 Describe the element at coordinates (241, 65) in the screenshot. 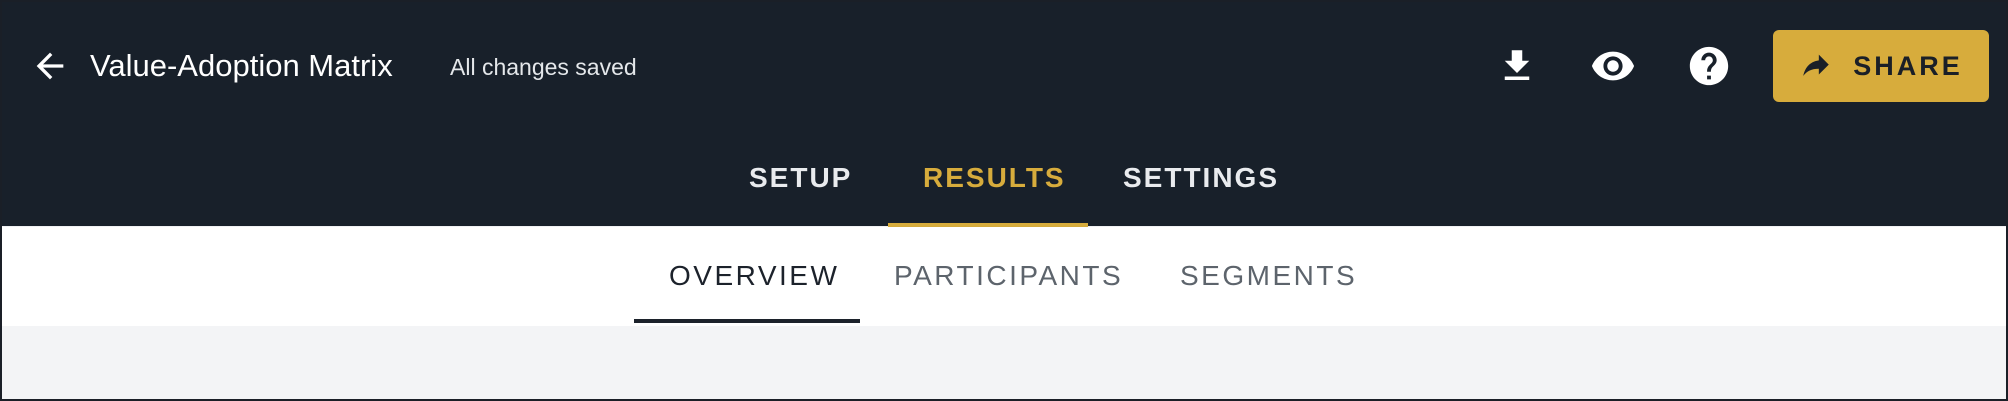

I see `document-title: Value-Adoption Matrix` at that location.